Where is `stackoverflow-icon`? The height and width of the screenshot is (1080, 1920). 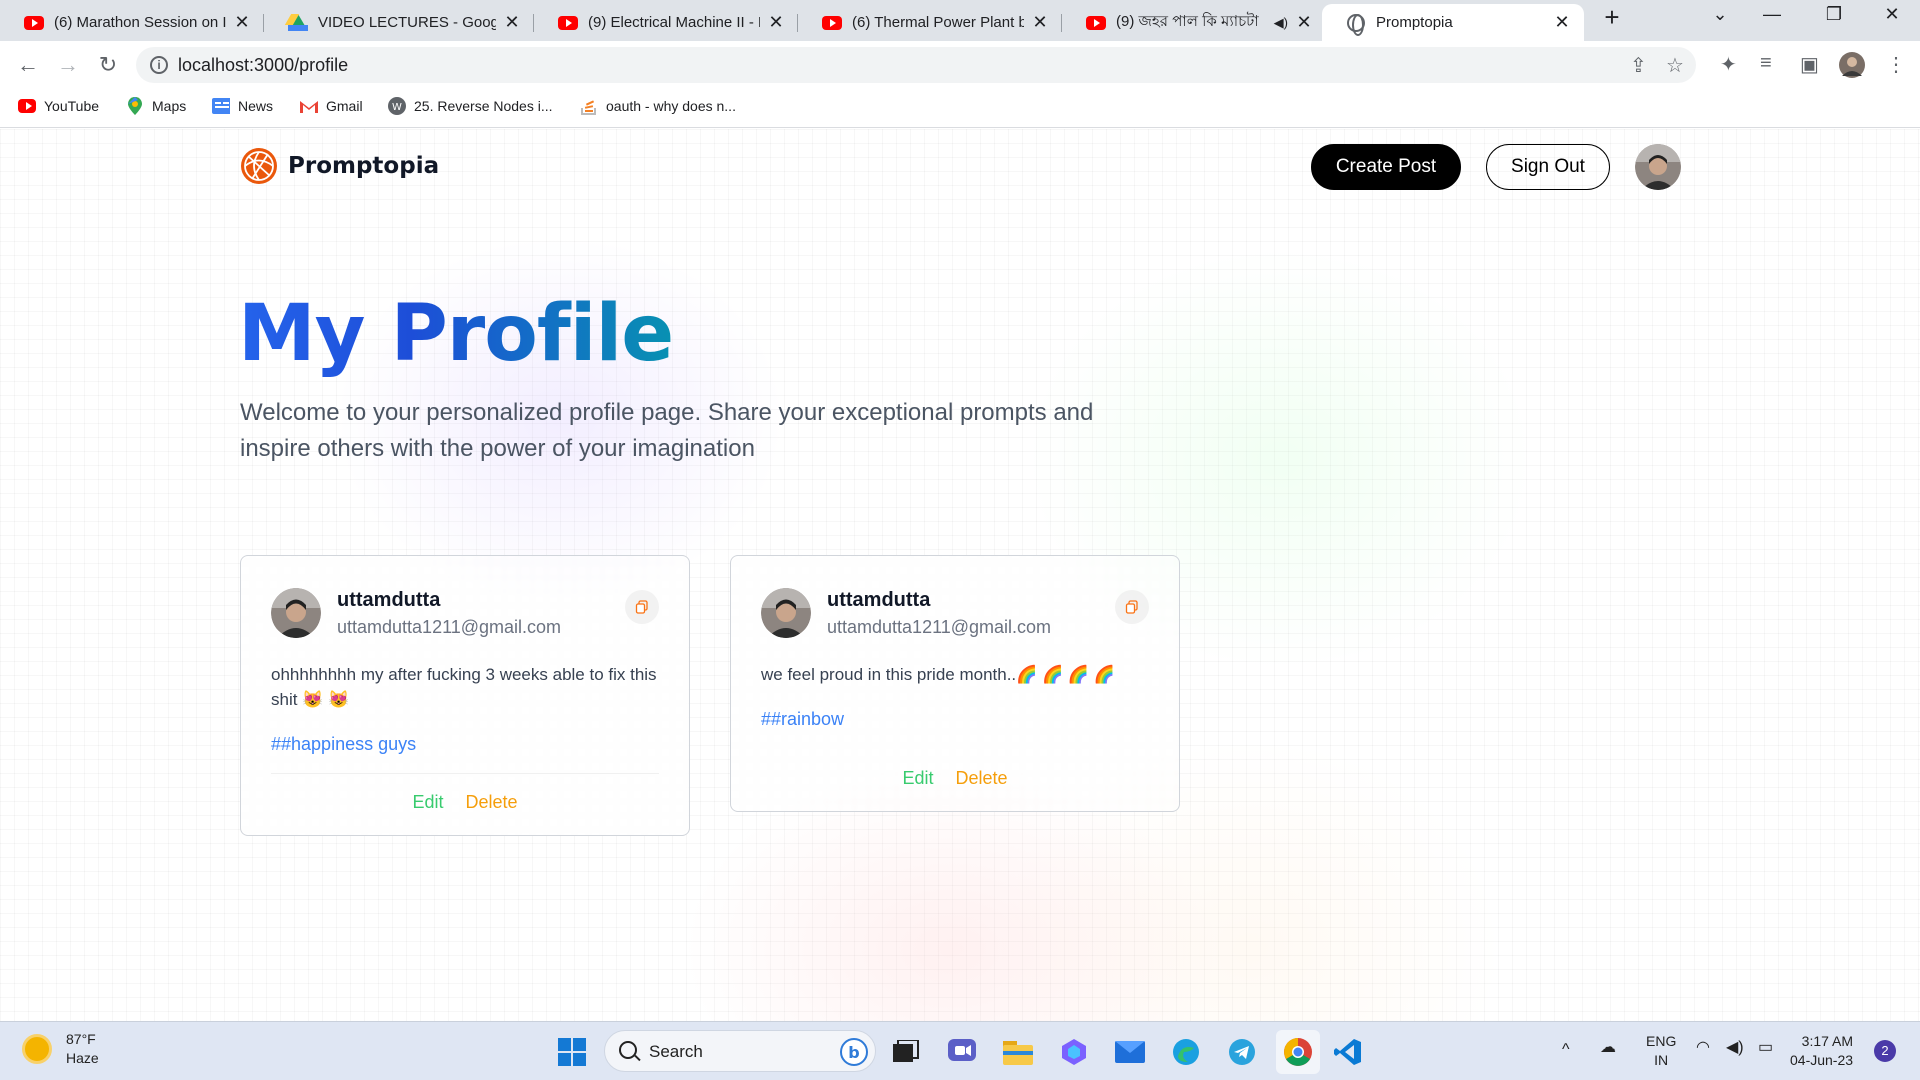
stackoverflow-icon is located at coordinates (589, 106).